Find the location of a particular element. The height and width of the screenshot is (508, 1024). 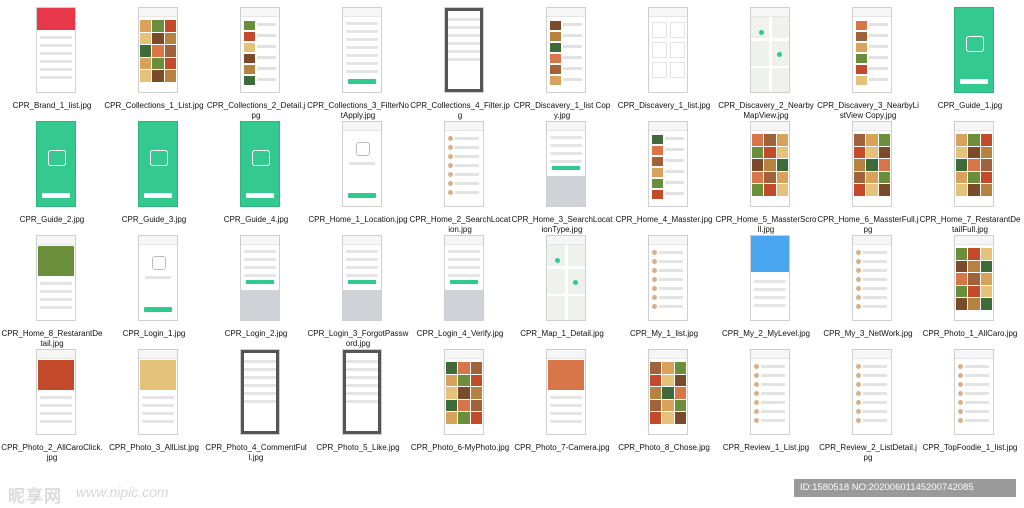

file-name-label: CPR_Collections_1_List.jpg is located at coordinates (154, 105).